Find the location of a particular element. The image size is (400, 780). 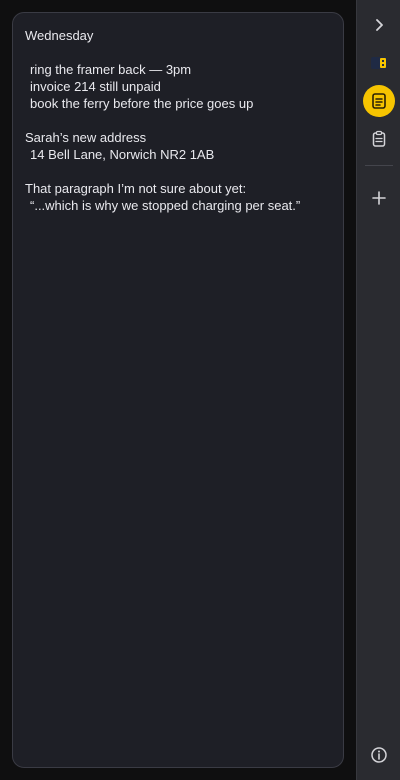

clipboard-icon is located at coordinates (379, 138).